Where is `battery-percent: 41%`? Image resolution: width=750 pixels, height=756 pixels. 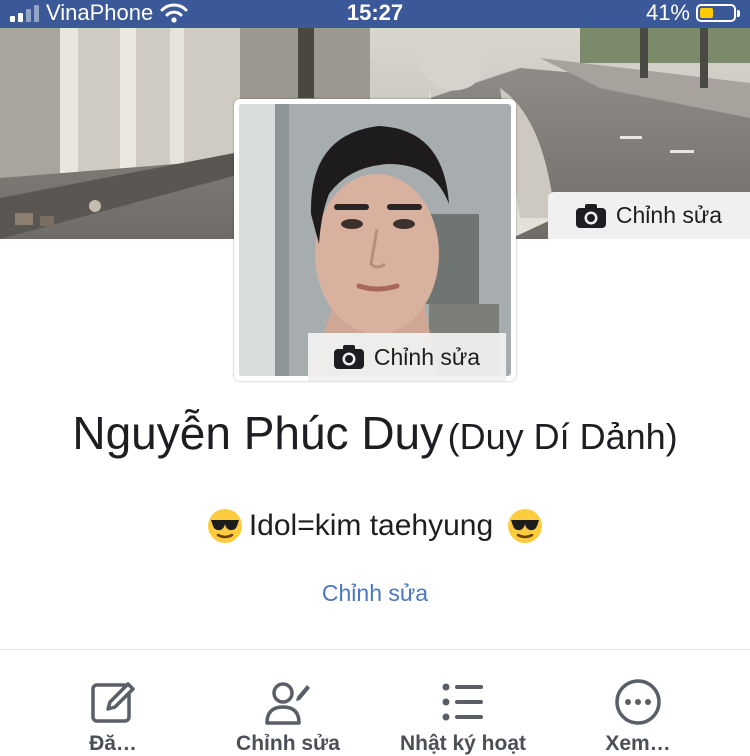 battery-percent: 41% is located at coordinates (667, 12).